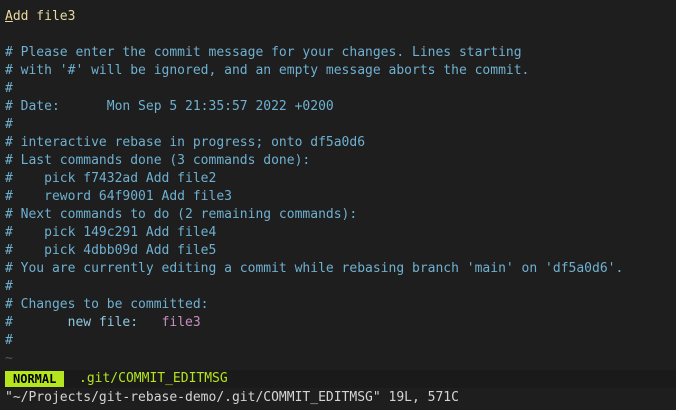 Image resolution: width=676 pixels, height=410 pixels. I want to click on status-file-name: .git/COMMIT_EDITMSG, so click(153, 378).